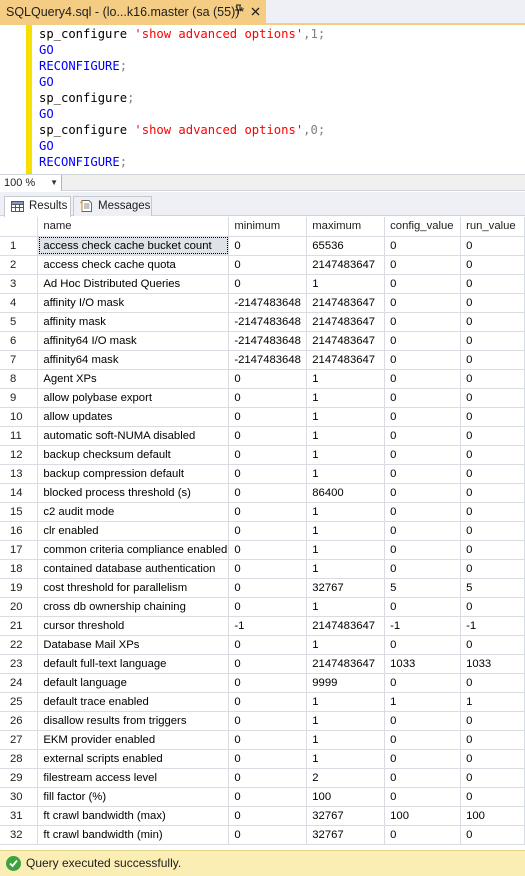 The image size is (525, 876). I want to click on table-row: 21 cursor threshold -1 2147483647 -1 -1, so click(262, 626).